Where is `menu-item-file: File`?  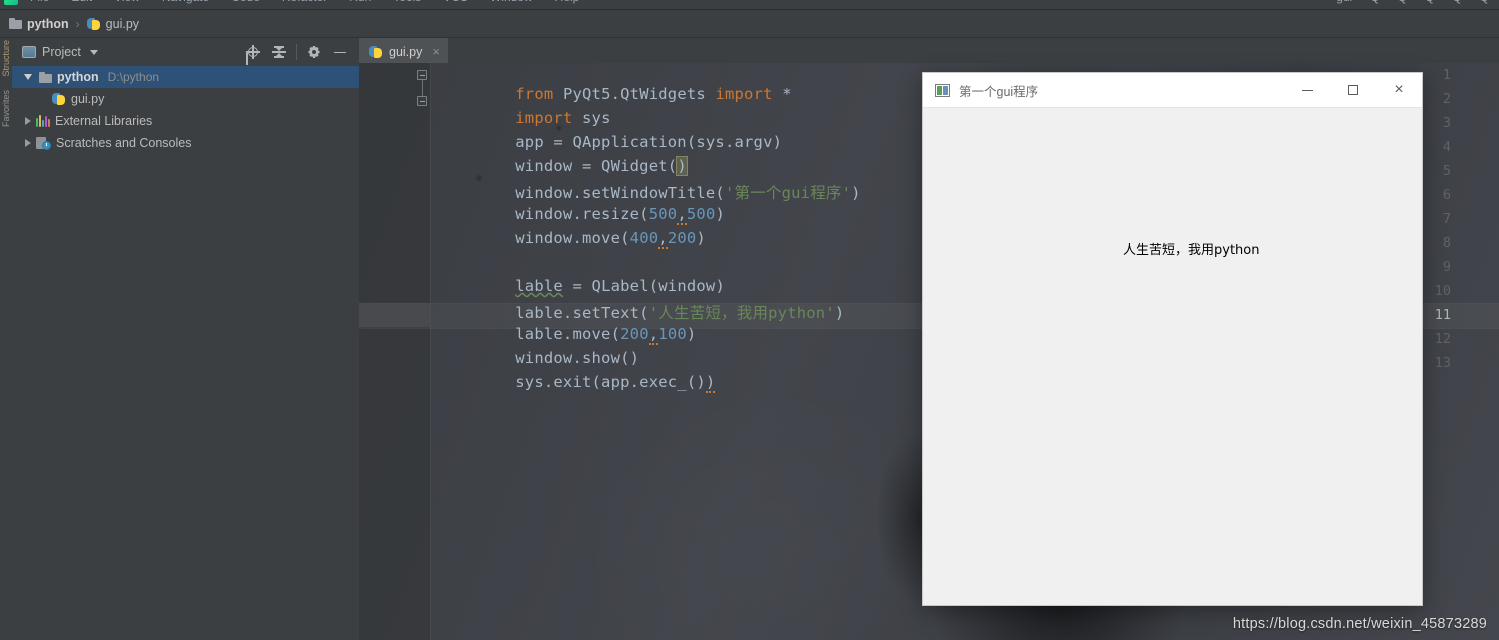 menu-item-file: File is located at coordinates (39, 2).